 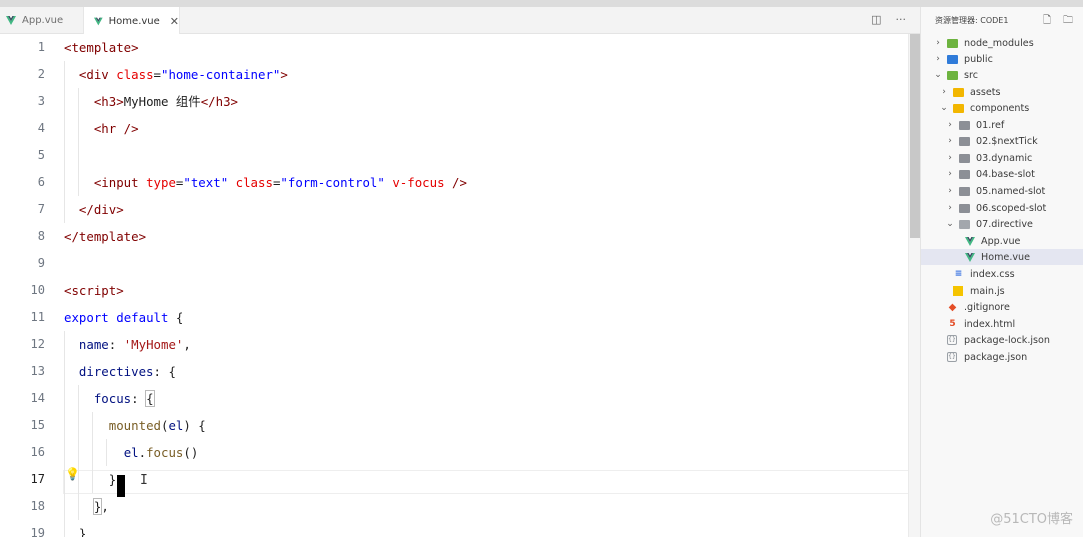 I want to click on tab-app-vue: App.vue, so click(x=42, y=20).